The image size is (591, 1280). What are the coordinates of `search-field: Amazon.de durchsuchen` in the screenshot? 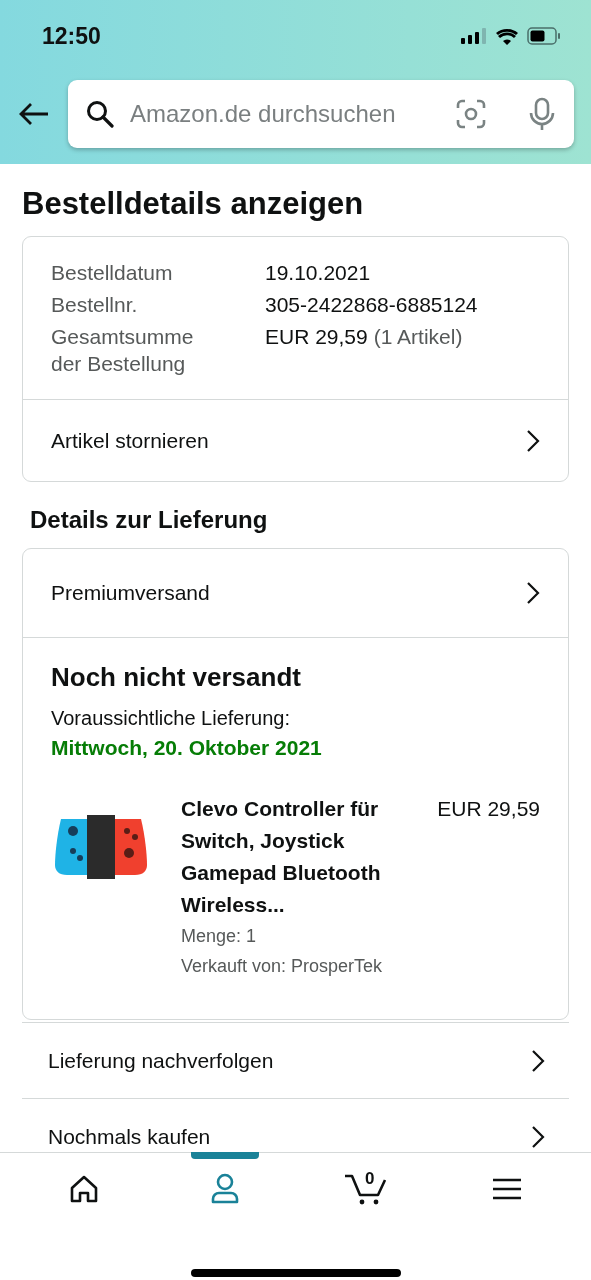 It's located at (321, 114).